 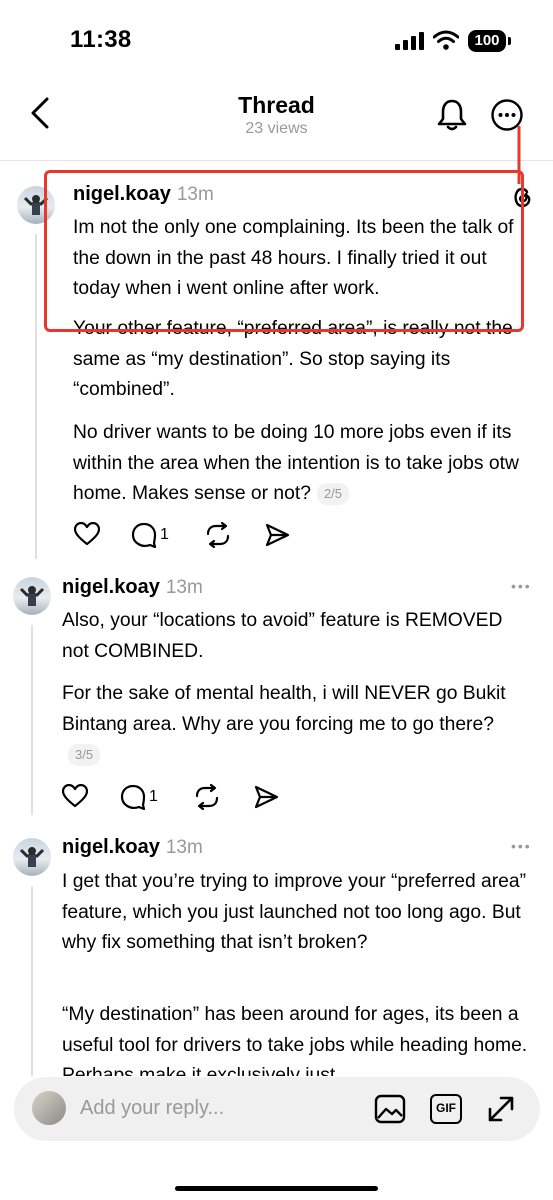 What do you see at coordinates (284, 251) in the screenshot?
I see `annotation-highlight-box` at bounding box center [284, 251].